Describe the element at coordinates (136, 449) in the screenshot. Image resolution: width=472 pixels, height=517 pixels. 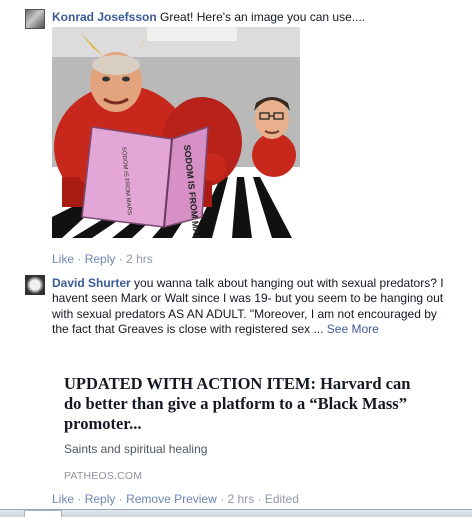
I see `preview-description: Saints and spiritual healing` at that location.